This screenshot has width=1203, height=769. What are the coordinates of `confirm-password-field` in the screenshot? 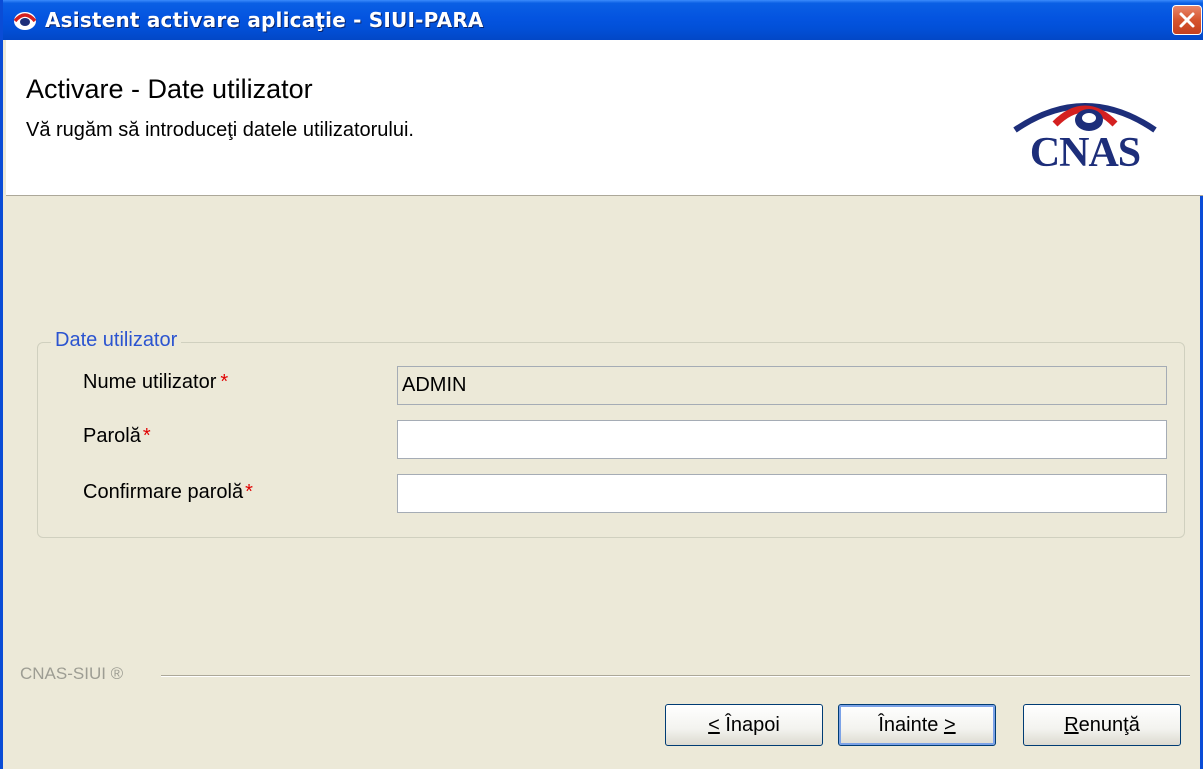 It's located at (782, 493).